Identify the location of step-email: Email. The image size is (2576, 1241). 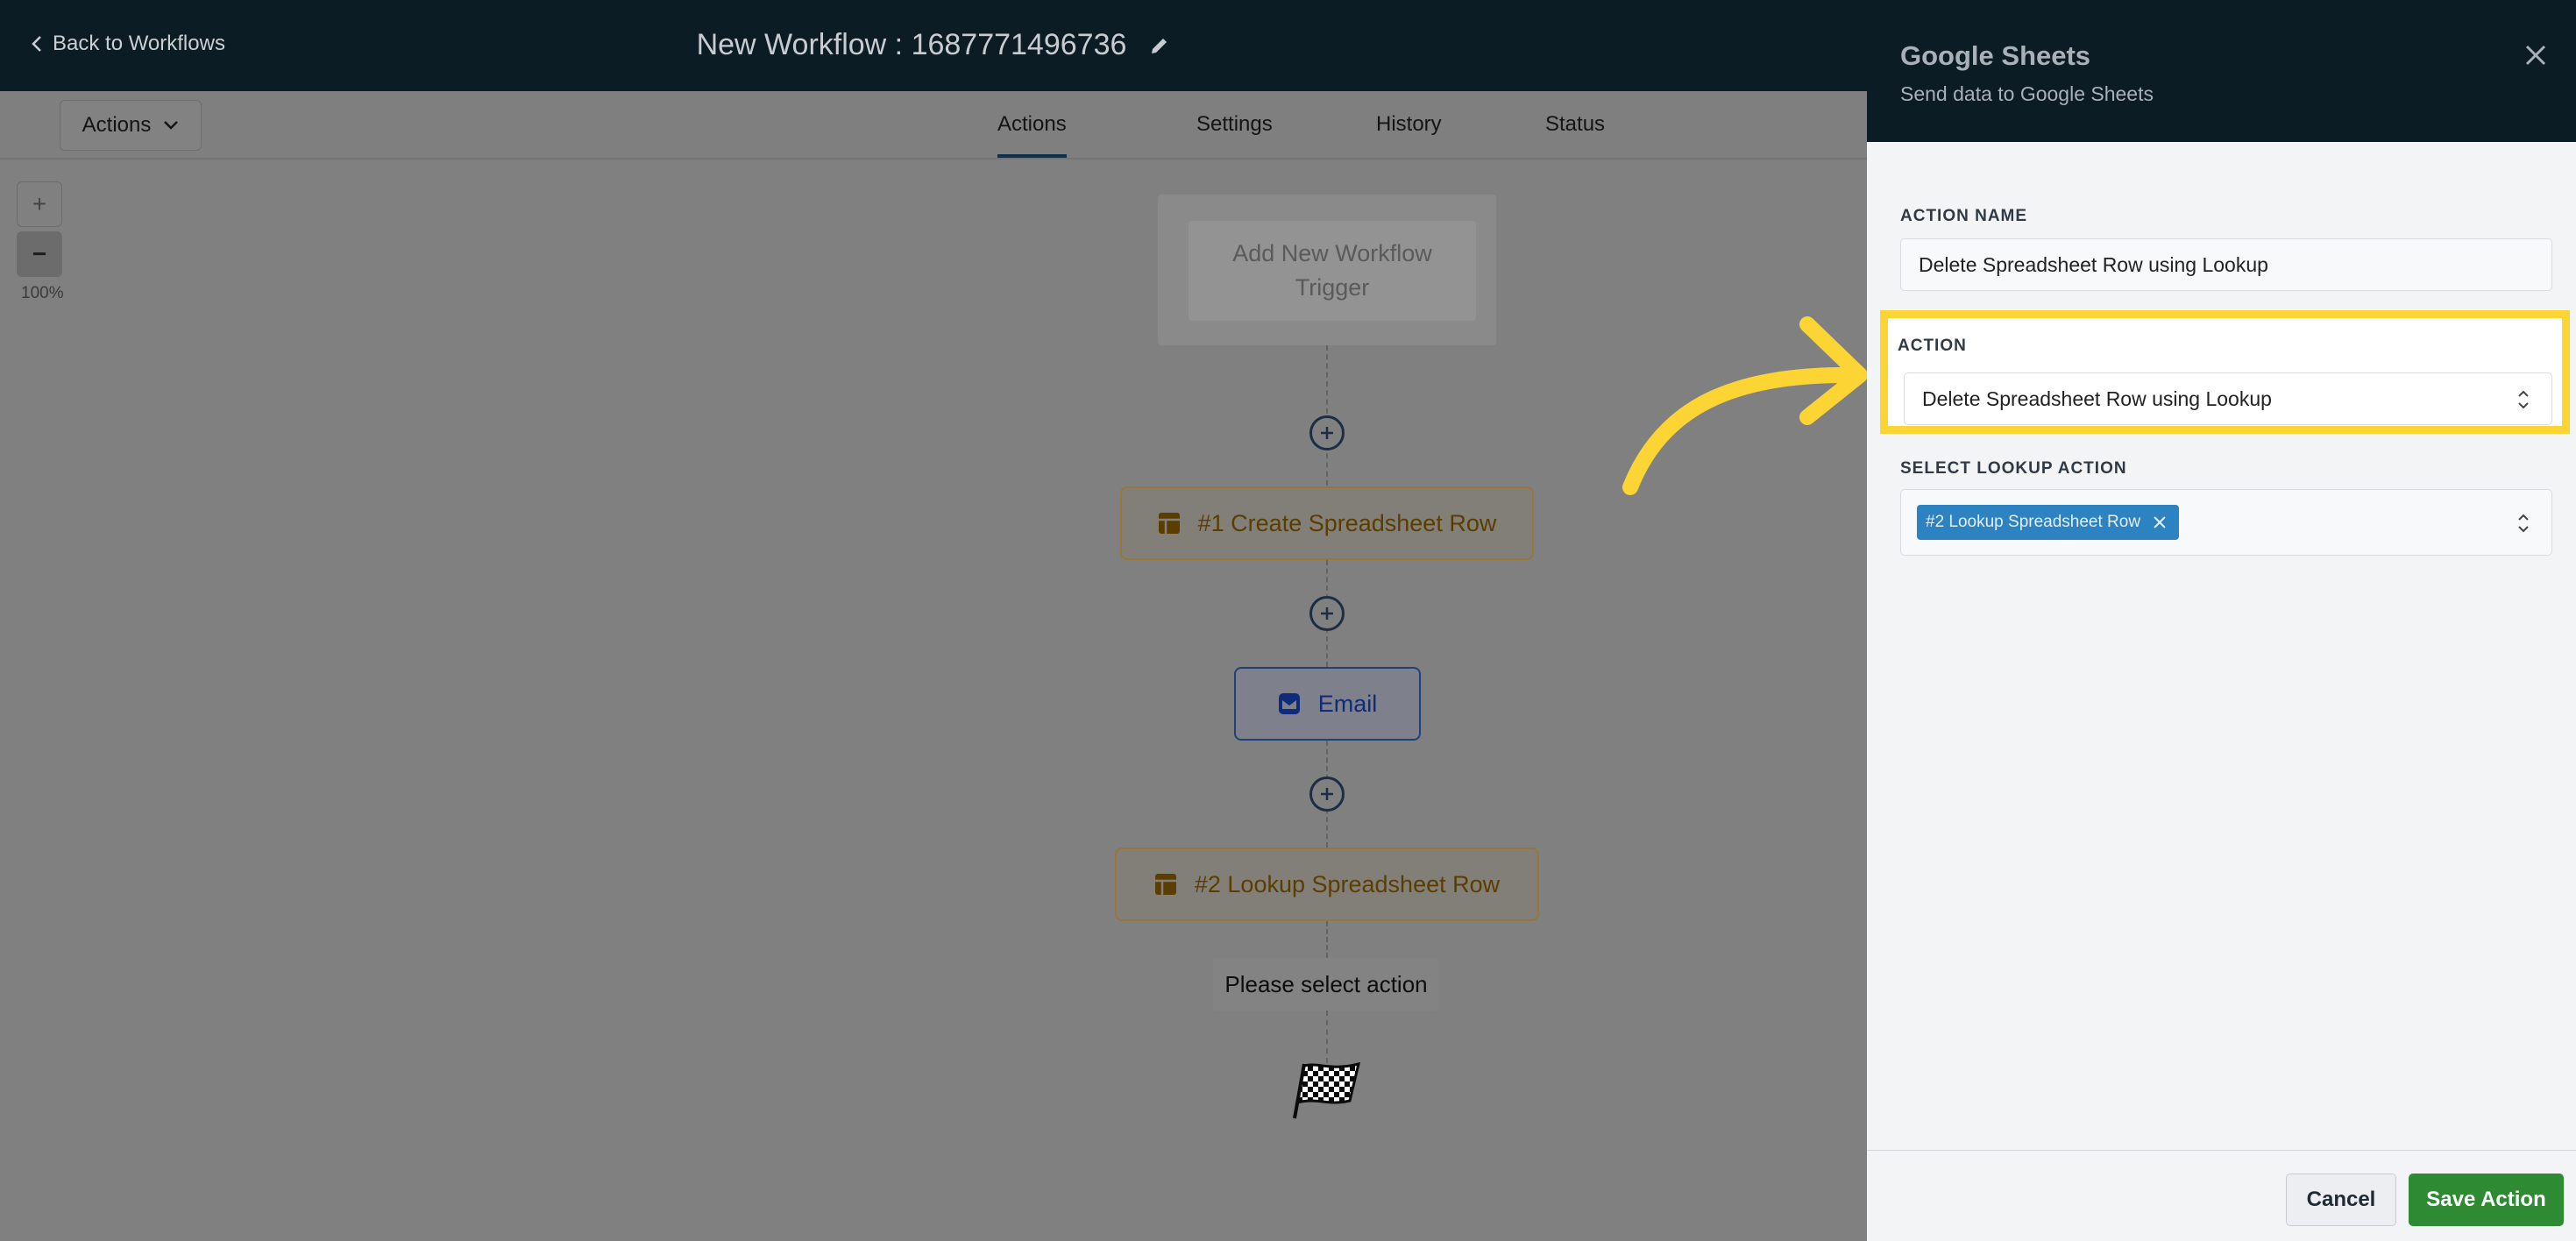
(1327, 704).